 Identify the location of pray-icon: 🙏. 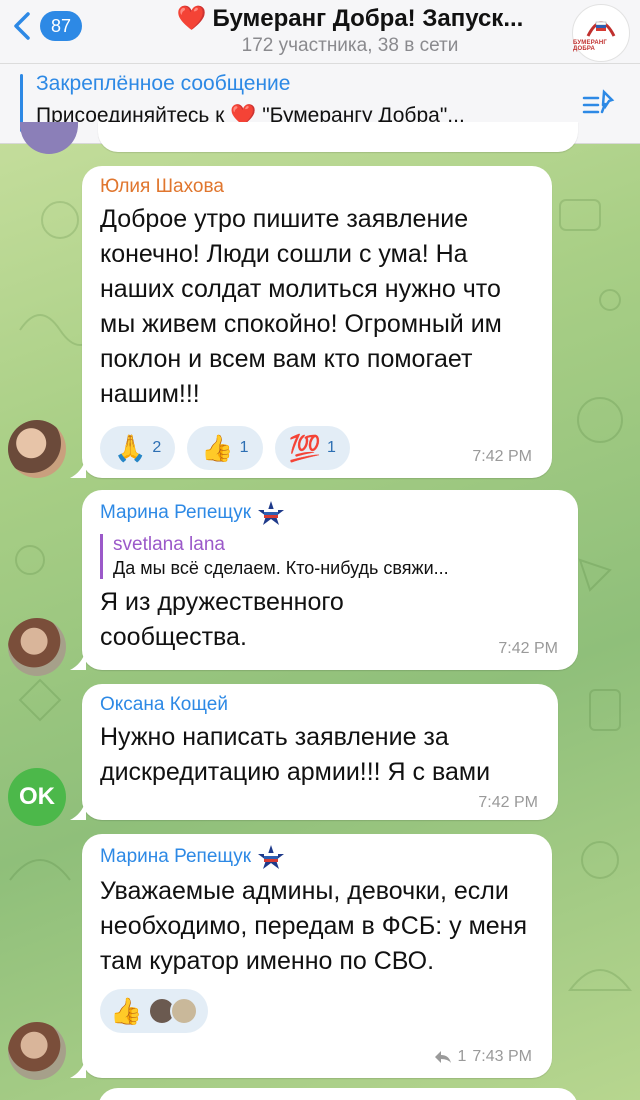
(130, 448).